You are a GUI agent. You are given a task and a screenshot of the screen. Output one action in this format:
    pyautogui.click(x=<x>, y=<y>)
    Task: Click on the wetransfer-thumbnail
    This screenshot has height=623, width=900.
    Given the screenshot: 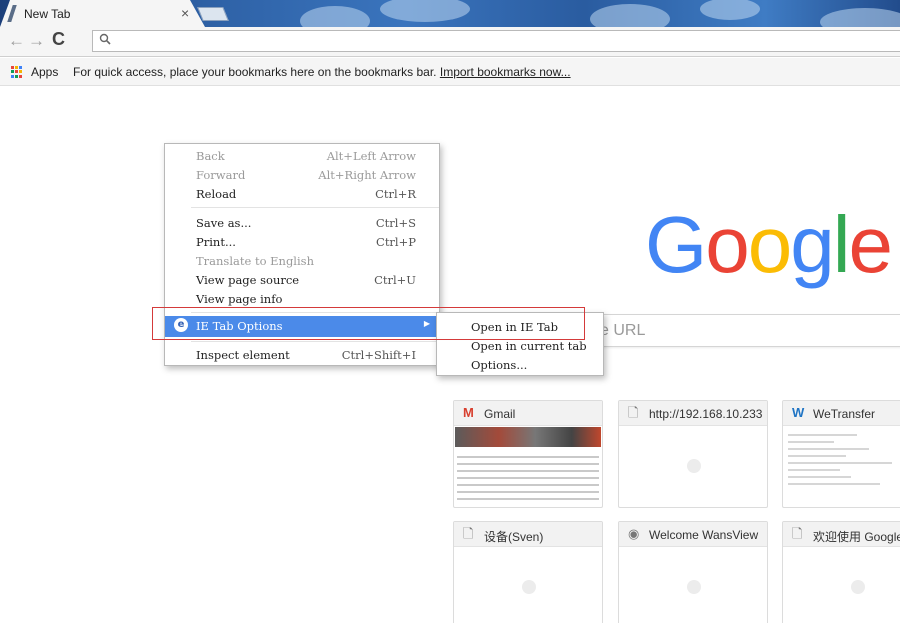 What is the action you would take?
    pyautogui.click(x=843, y=466)
    